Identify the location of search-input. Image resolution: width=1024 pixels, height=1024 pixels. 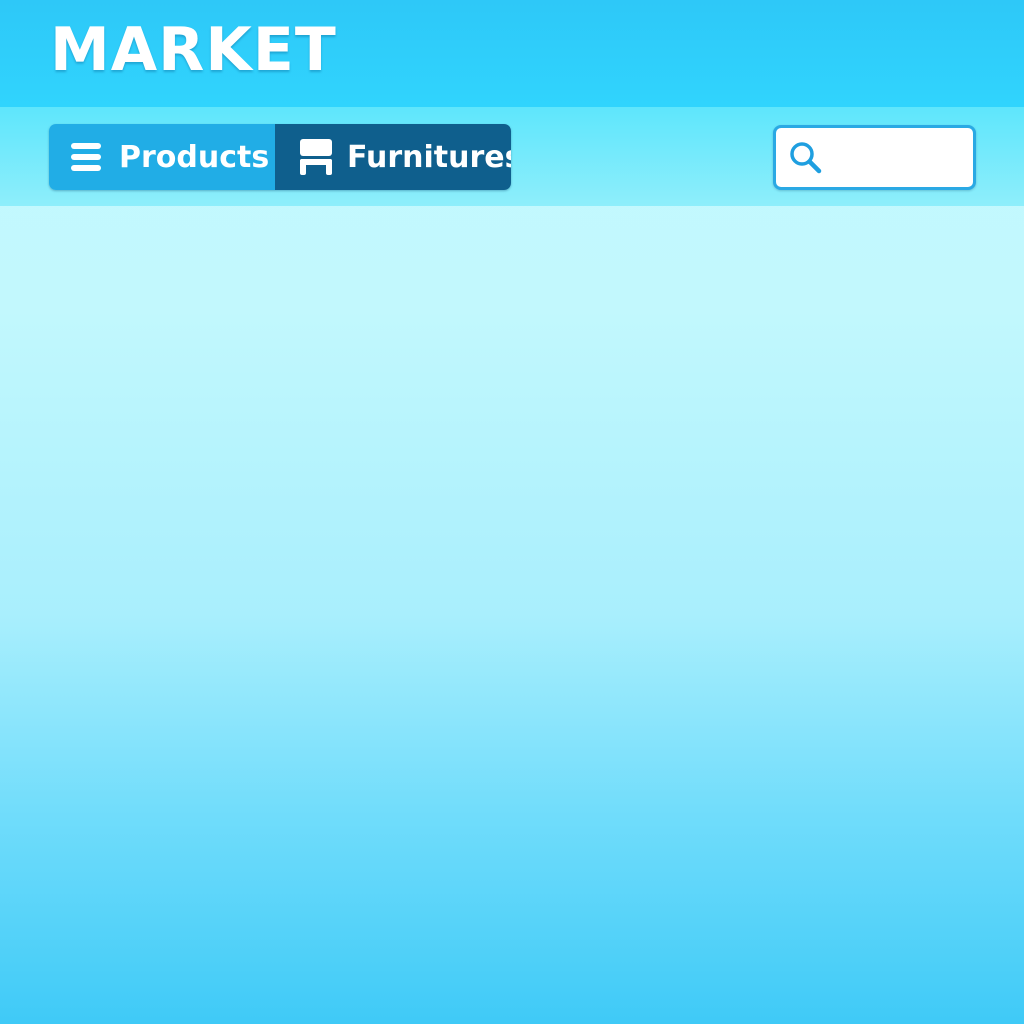
(898, 157).